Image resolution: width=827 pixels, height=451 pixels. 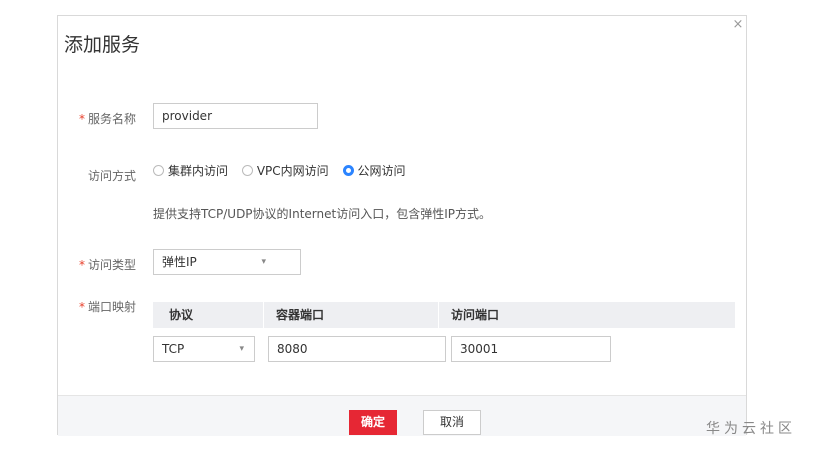 I want to click on access-type-select: 弹性IP ▾, so click(x=227, y=262).